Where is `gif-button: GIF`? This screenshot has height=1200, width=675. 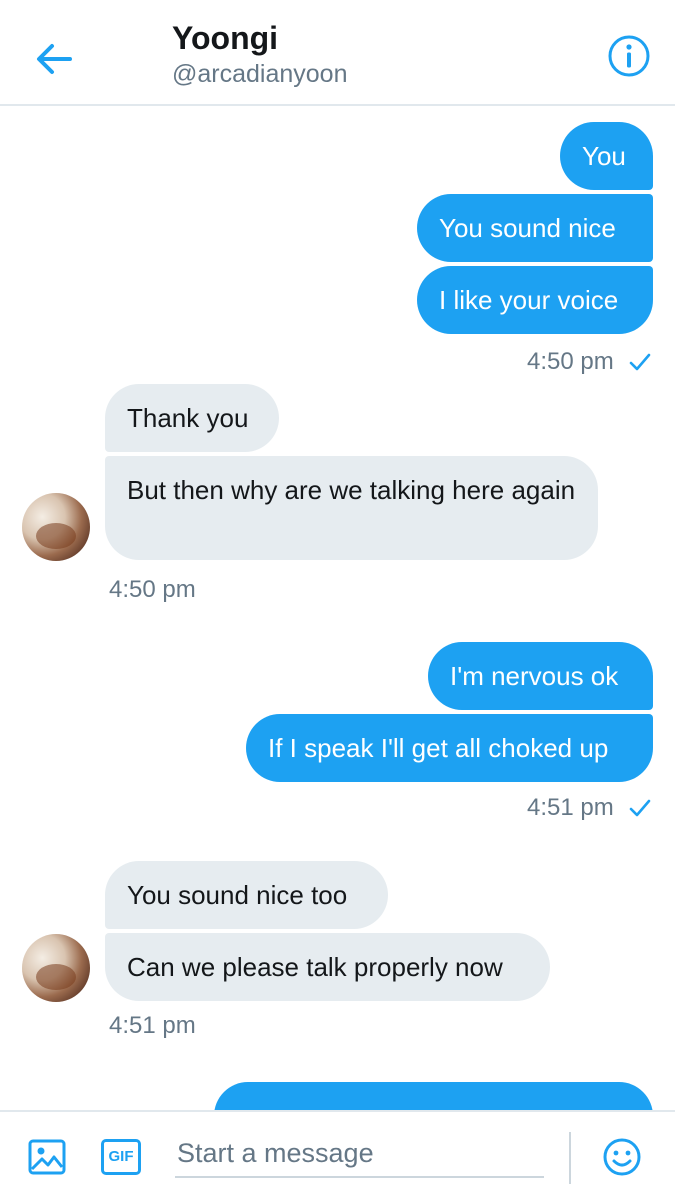 gif-button: GIF is located at coordinates (121, 1157).